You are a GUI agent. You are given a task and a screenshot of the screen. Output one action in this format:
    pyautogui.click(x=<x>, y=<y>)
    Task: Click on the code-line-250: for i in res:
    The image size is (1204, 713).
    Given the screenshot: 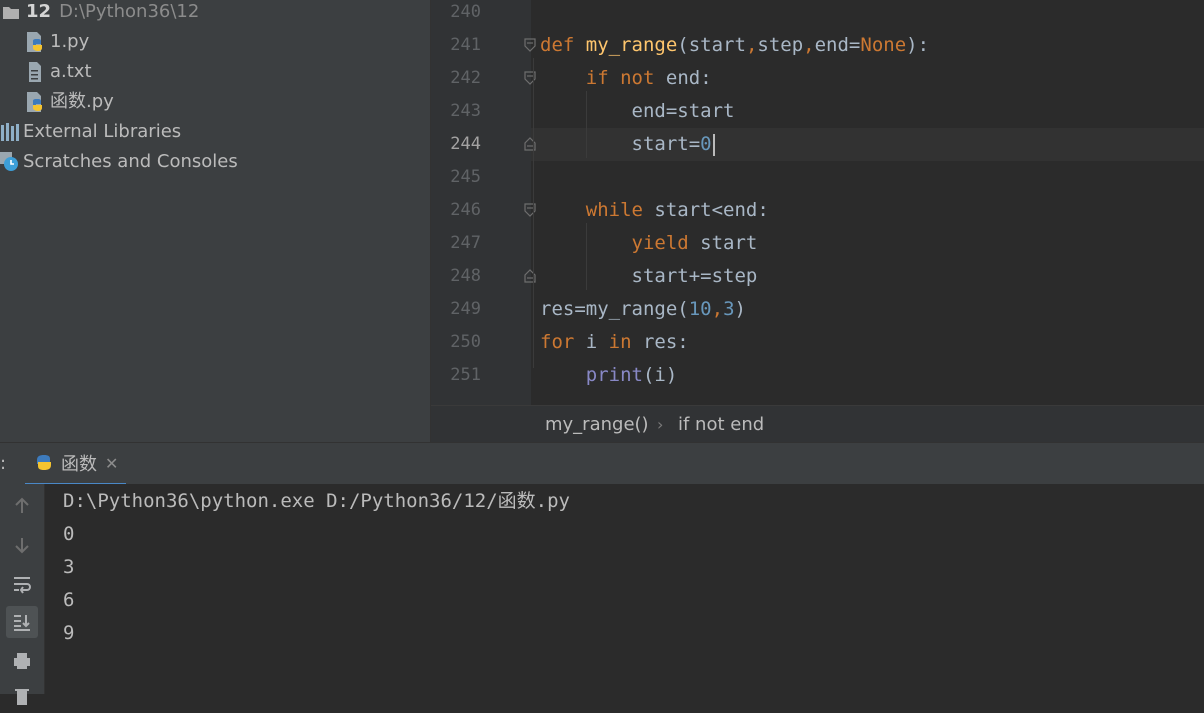 What is the action you would take?
    pyautogui.click(x=614, y=342)
    